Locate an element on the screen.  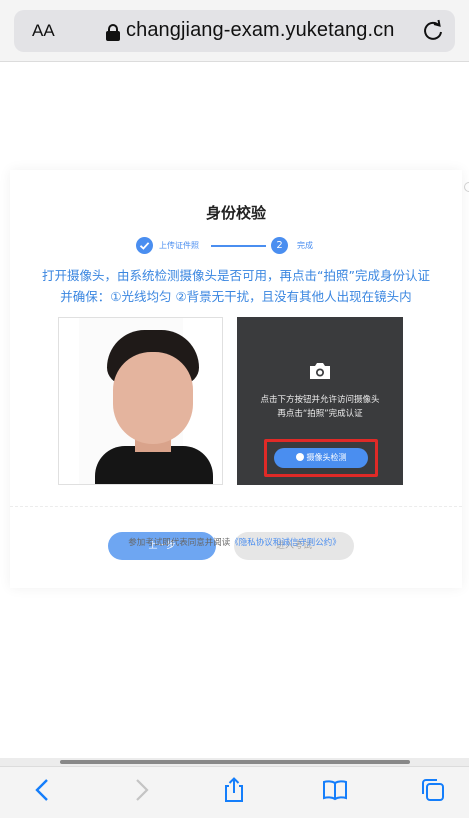
progress-steps: 上传证件照 2 完成 is located at coordinates (236, 246).